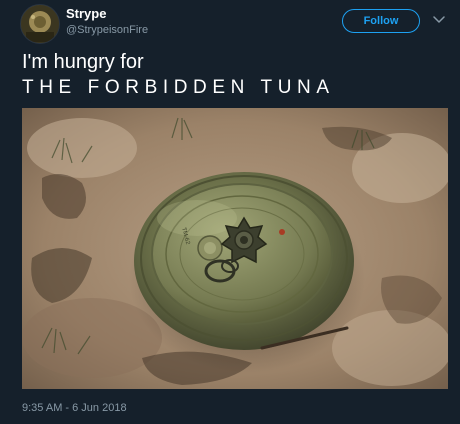 The image size is (460, 424). Describe the element at coordinates (107, 30) in the screenshot. I see `author-handle: @StrypeisonFire` at that location.